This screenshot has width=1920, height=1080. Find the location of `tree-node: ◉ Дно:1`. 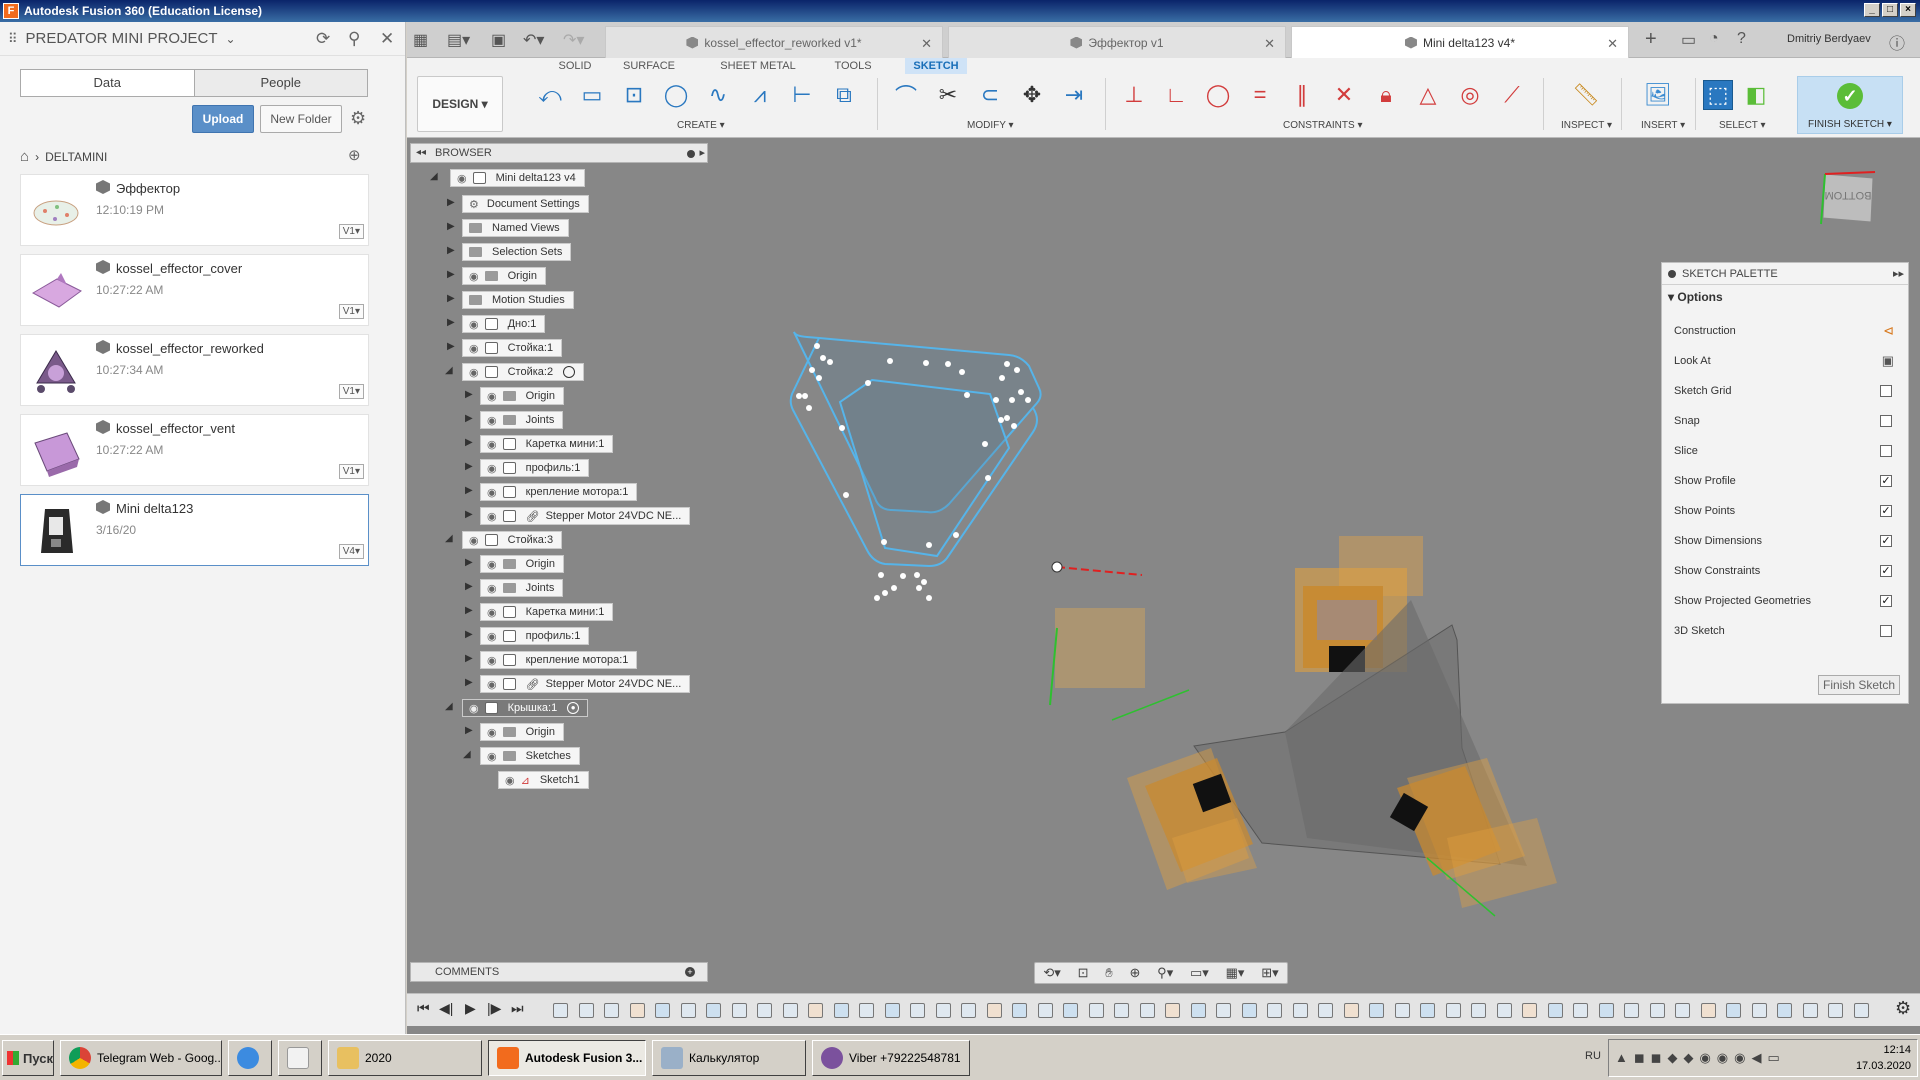

tree-node: ◉ Дно:1 is located at coordinates (504, 324).